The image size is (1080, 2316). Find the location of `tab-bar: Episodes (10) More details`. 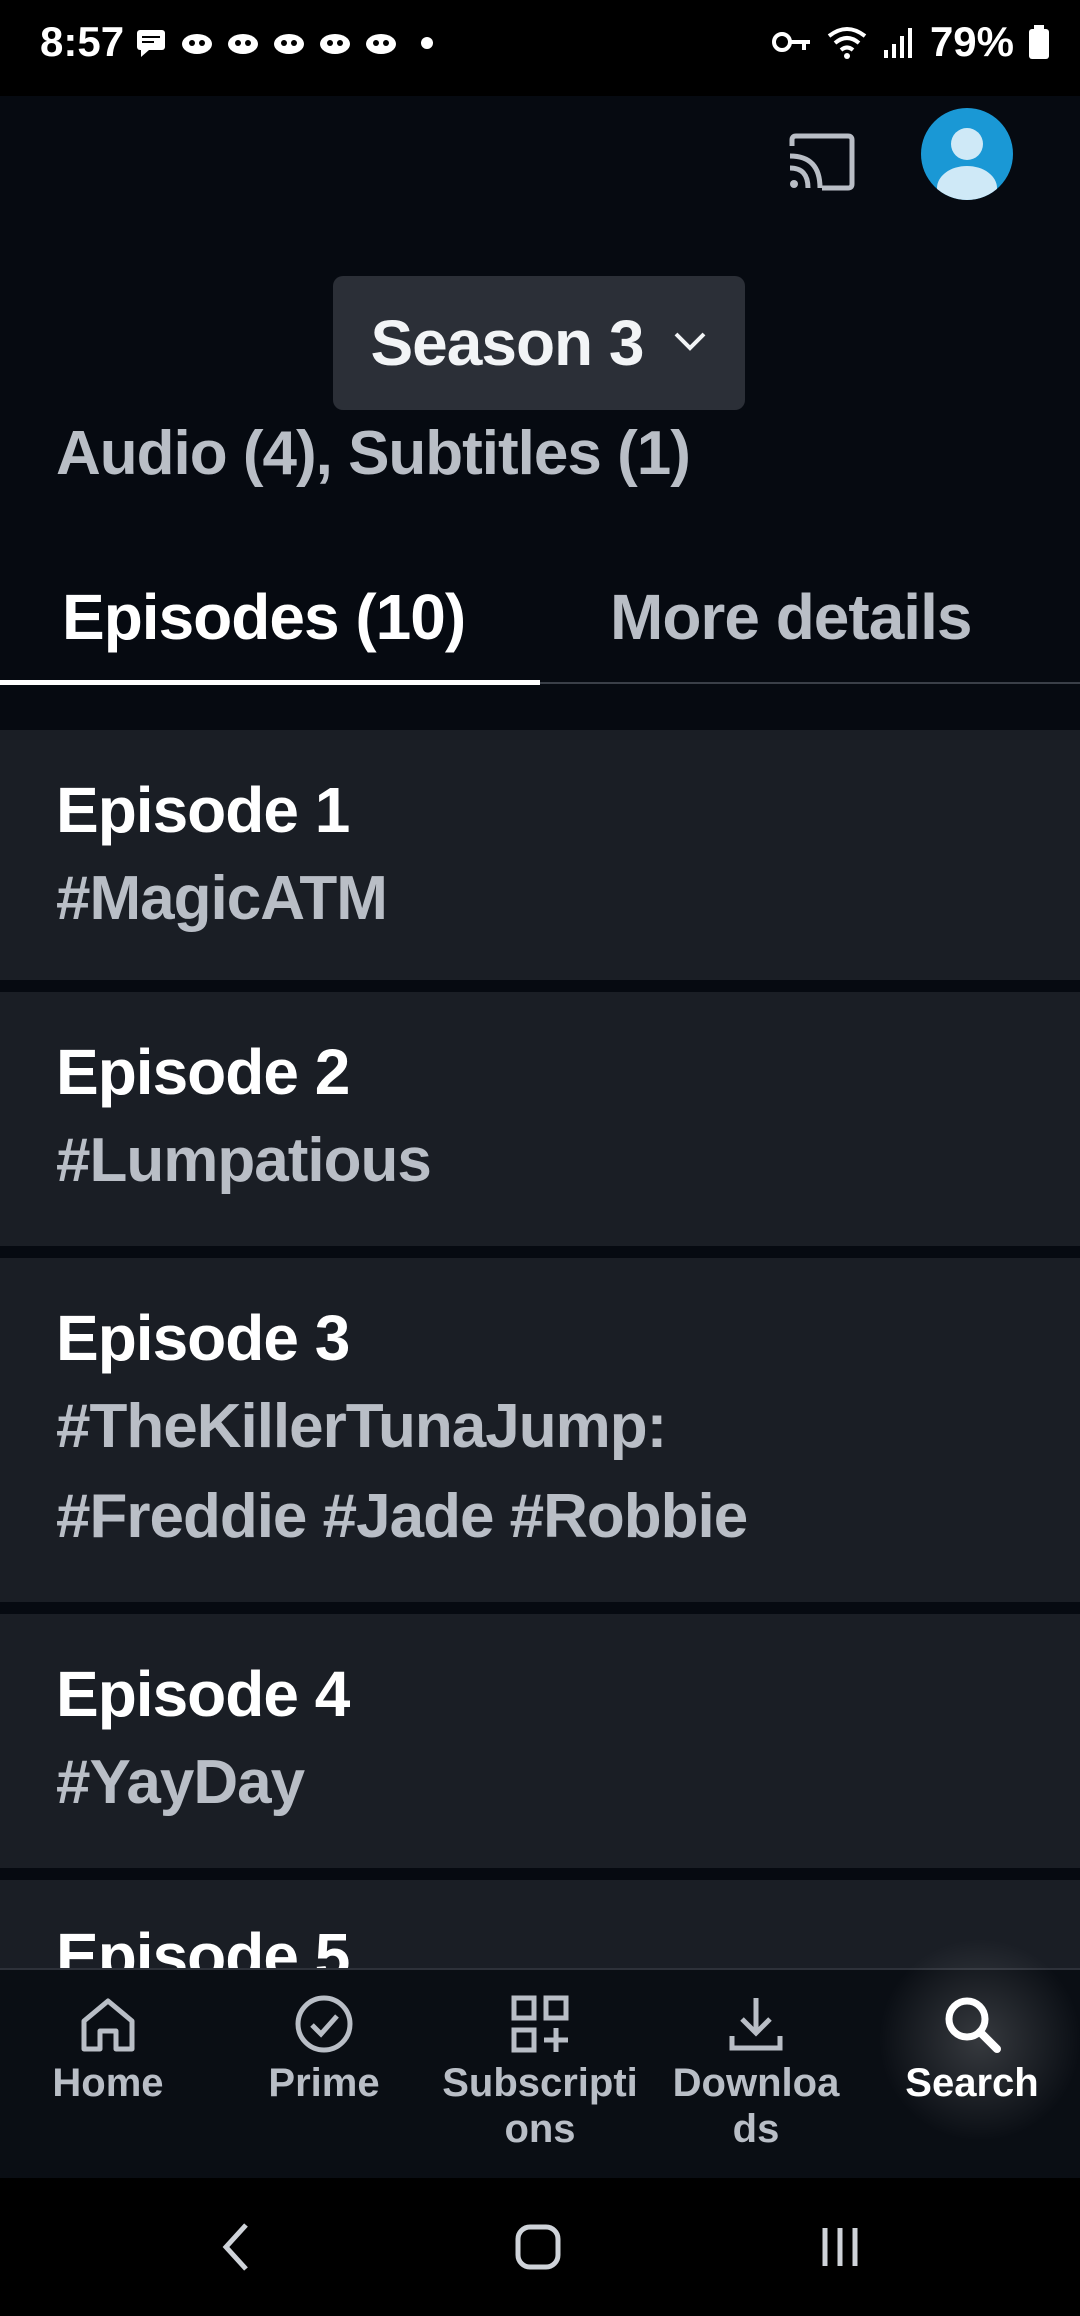

tab-bar: Episodes (10) More details is located at coordinates (540, 622).